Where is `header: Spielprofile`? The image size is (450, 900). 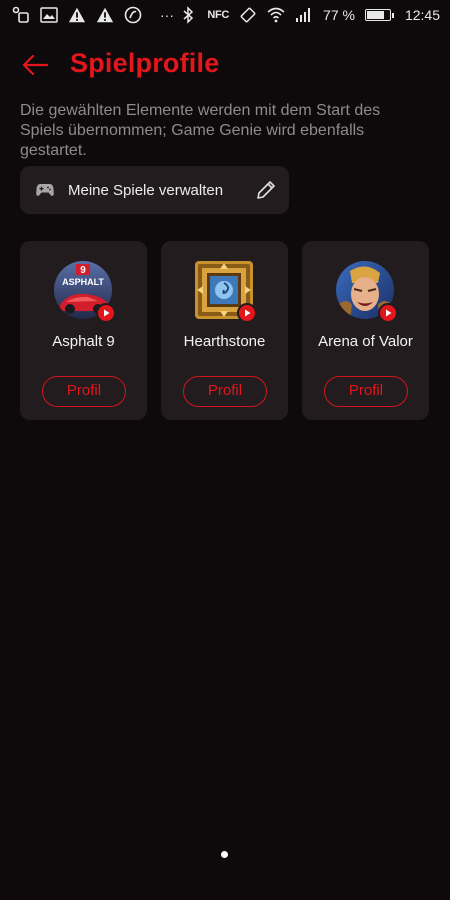
header: Spielprofile is located at coordinates (225, 65).